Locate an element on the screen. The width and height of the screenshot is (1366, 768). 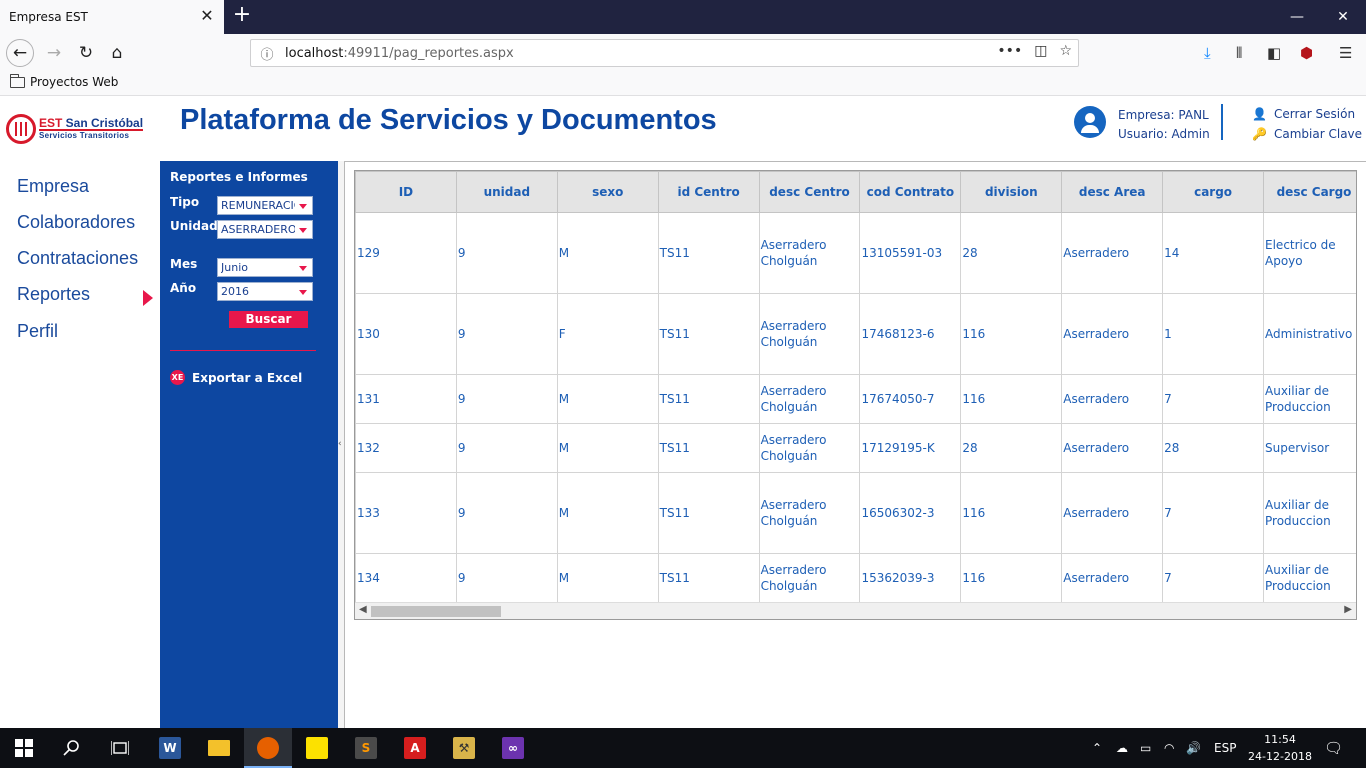
horizontal-scrollbar: ◀ ▶ is located at coordinates (855, 610).